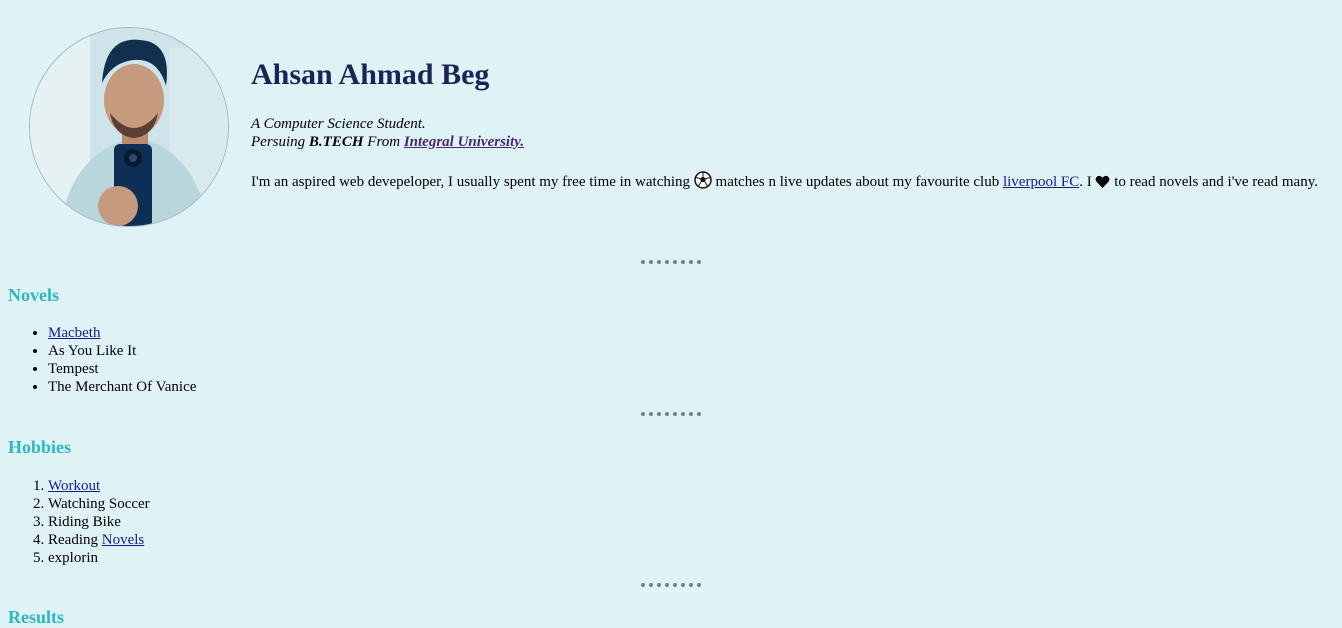  I want to click on tagline-role: A Computer Science Student., so click(338, 124).